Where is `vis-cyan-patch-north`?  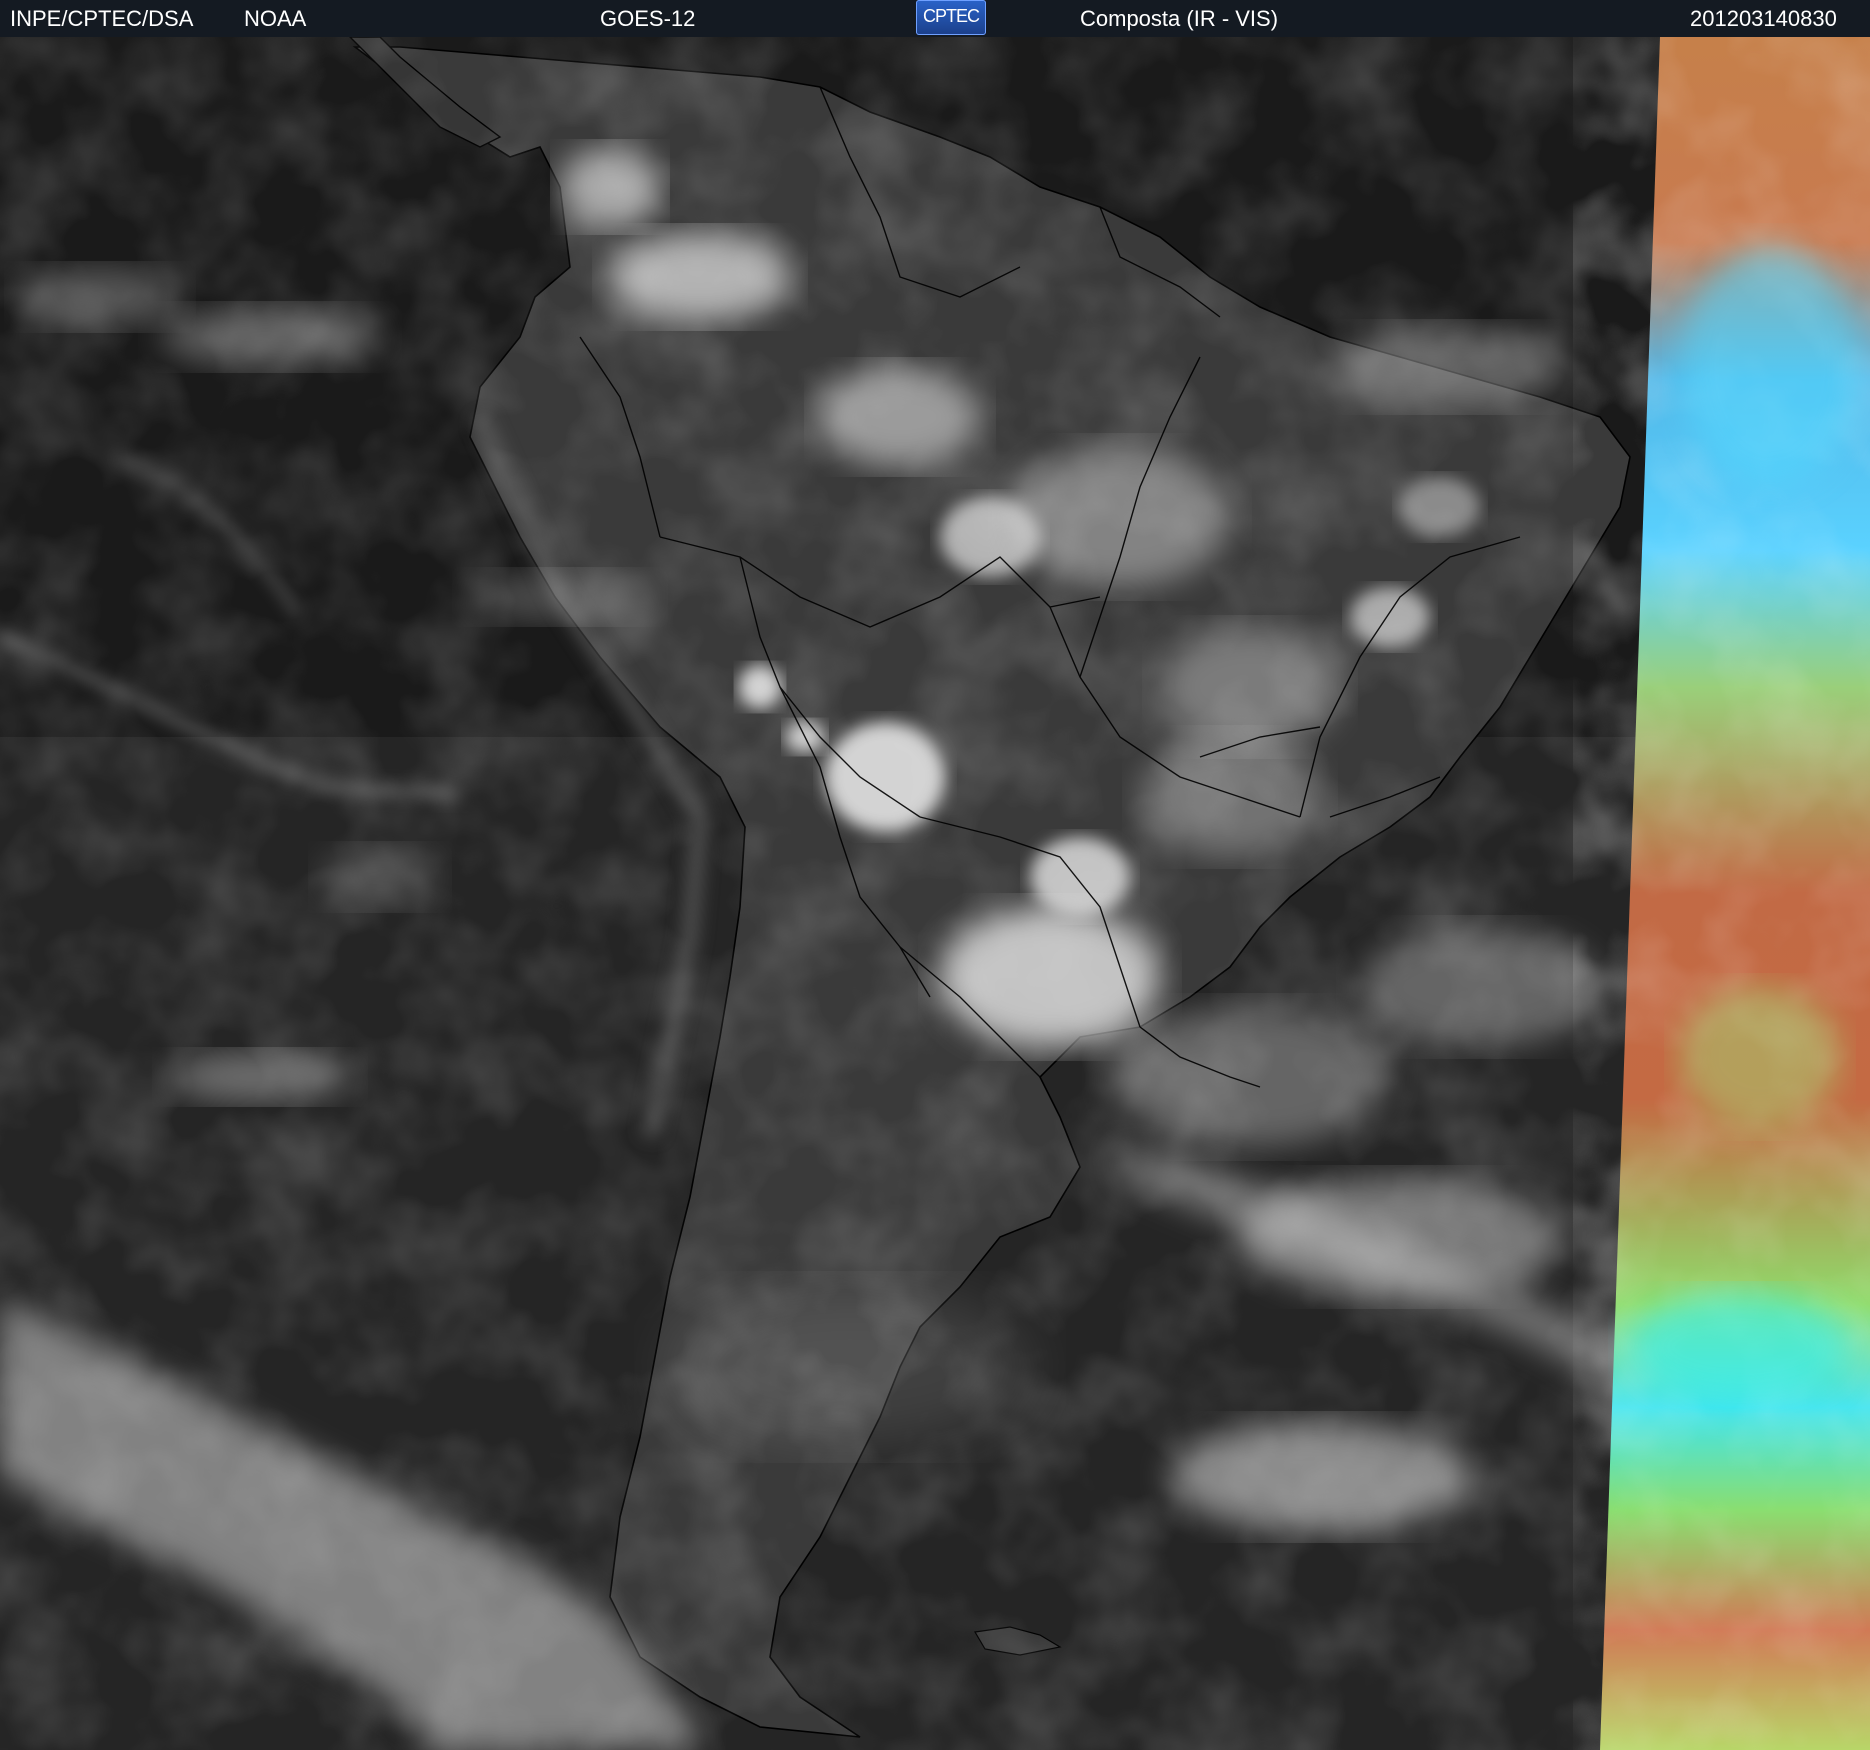 vis-cyan-patch-north is located at coordinates (1770, 367).